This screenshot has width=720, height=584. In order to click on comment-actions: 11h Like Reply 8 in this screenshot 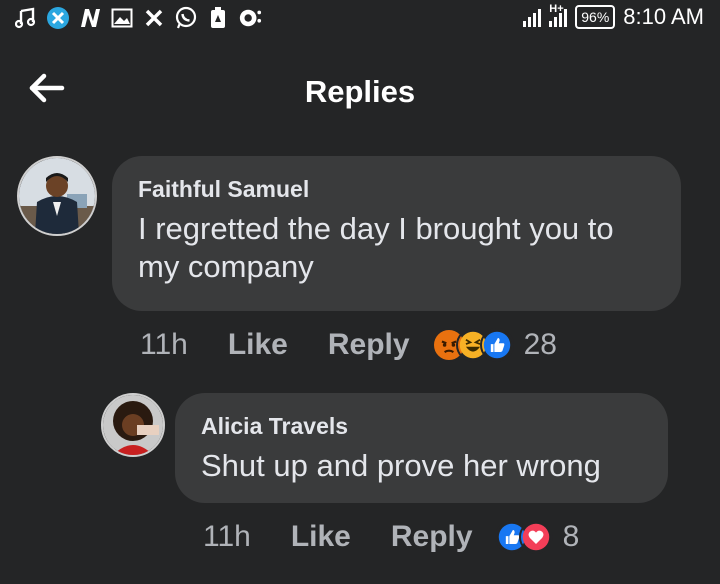, I will do `click(391, 537)`.